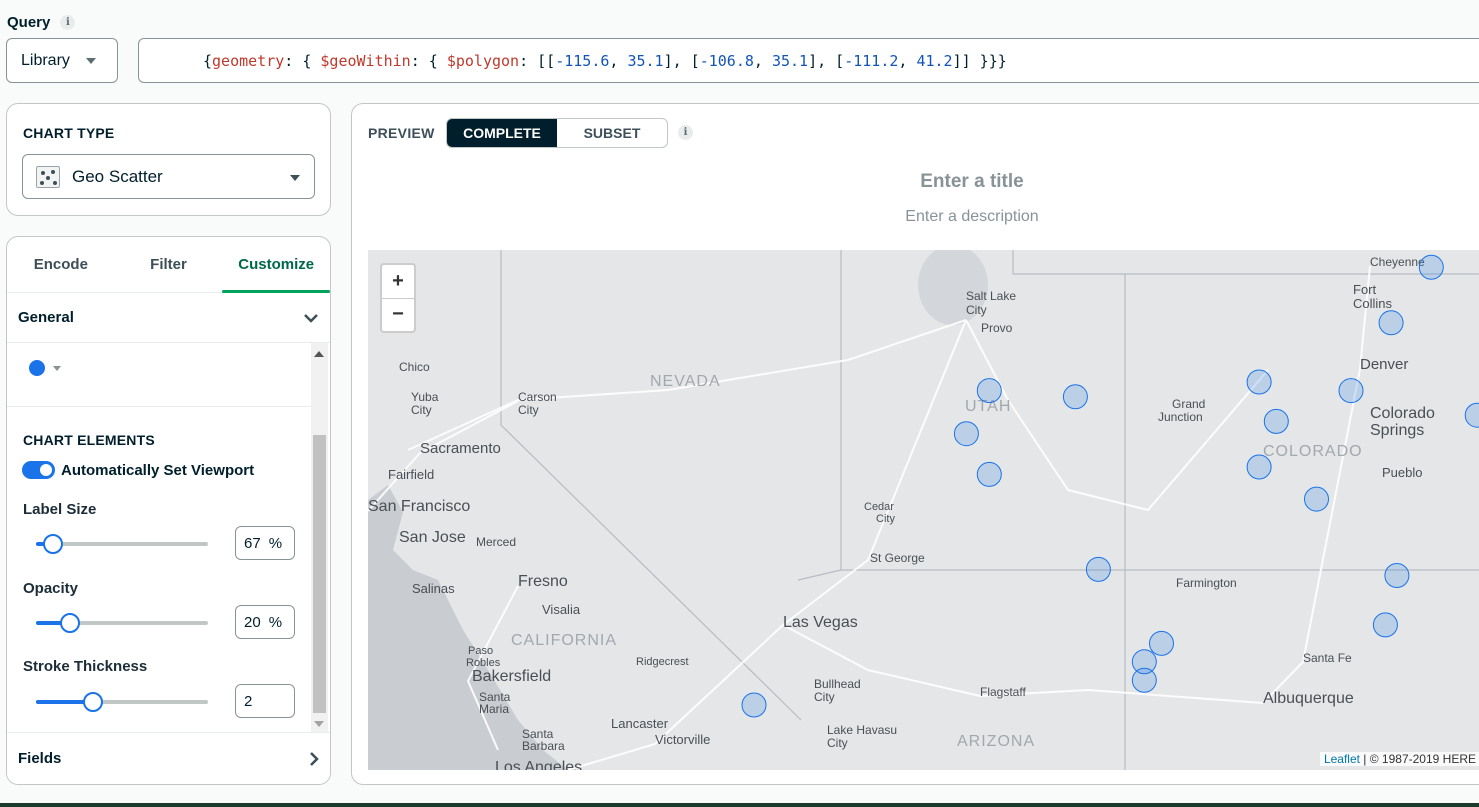 The width and height of the screenshot is (1479, 807). What do you see at coordinates (1417, 759) in the screenshot?
I see `attribution-text: | © 1987-2019 HERE` at bounding box center [1417, 759].